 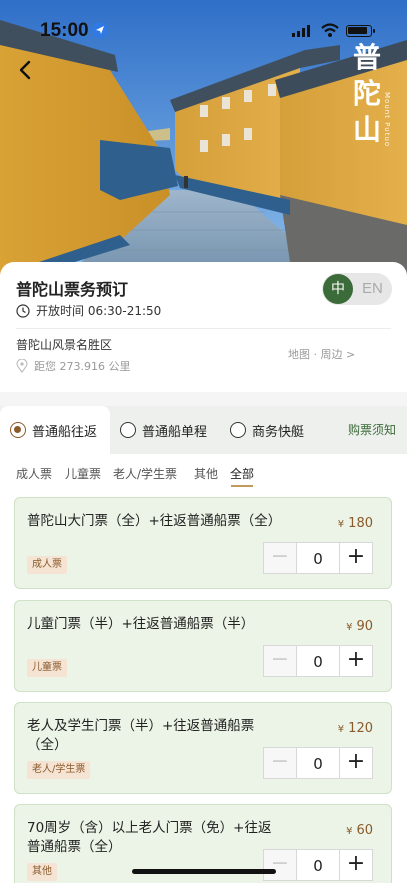 What do you see at coordinates (23, 310) in the screenshot?
I see `clock-icon` at bounding box center [23, 310].